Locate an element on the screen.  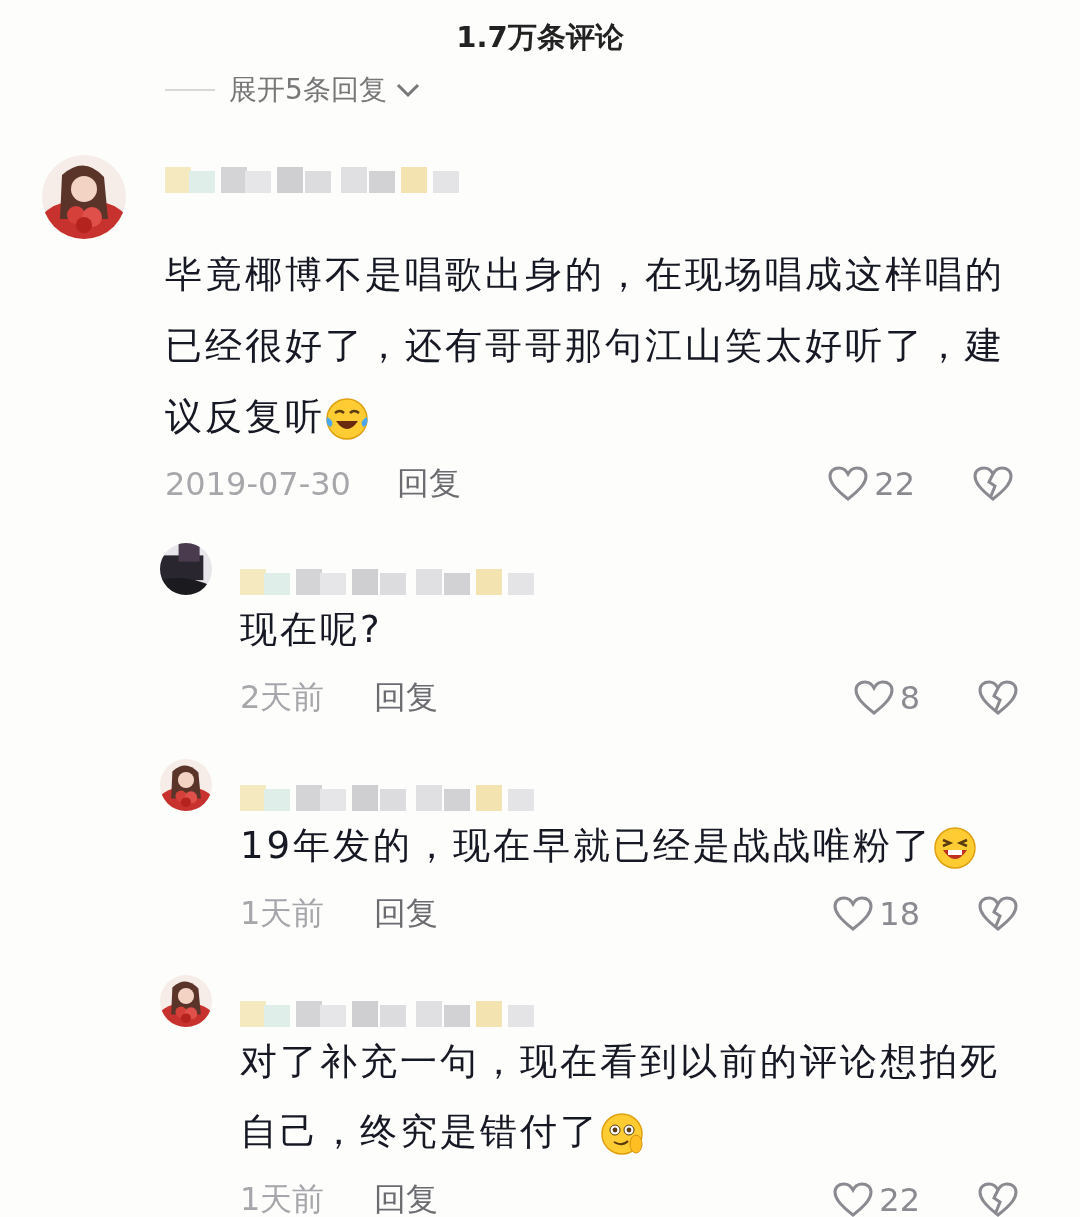
laughing-crying-emoji-icon is located at coordinates (347, 418).